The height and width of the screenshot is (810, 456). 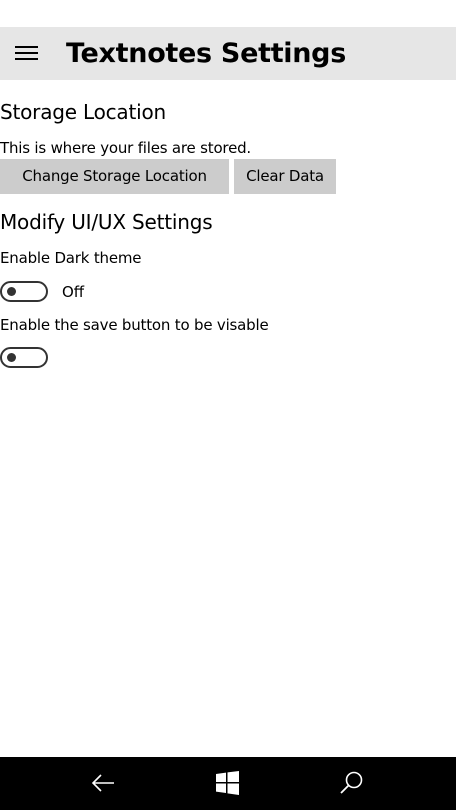 I want to click on system-navigation-bar, so click(x=228, y=783).